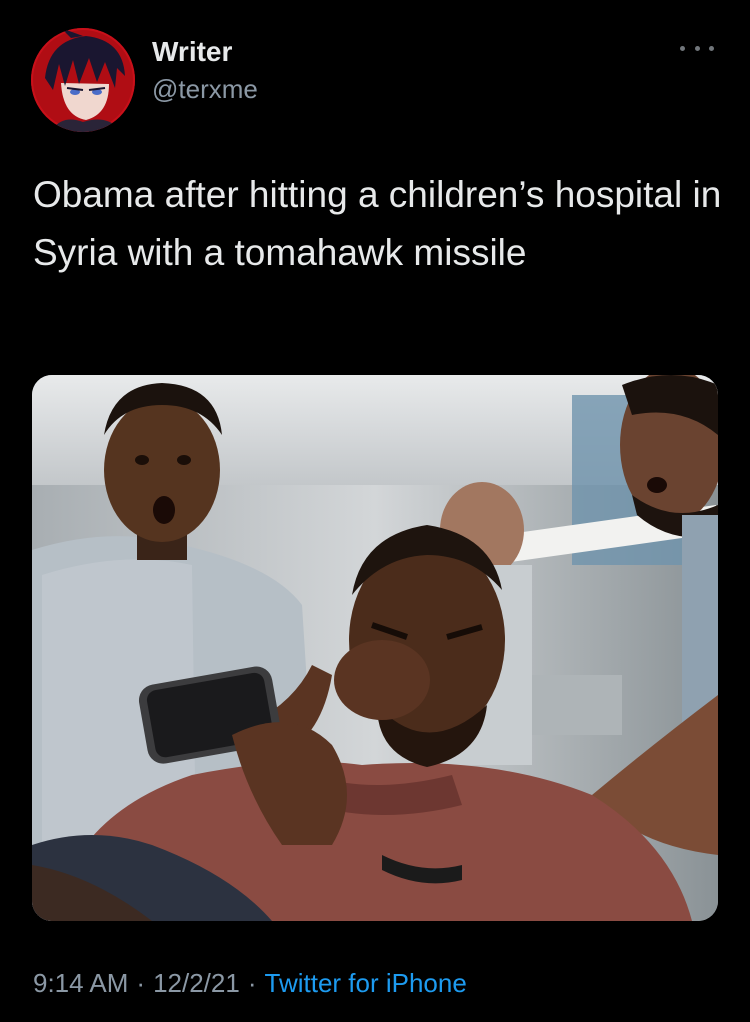  I want to click on tweet-time: 9:14 AM, so click(80, 983).